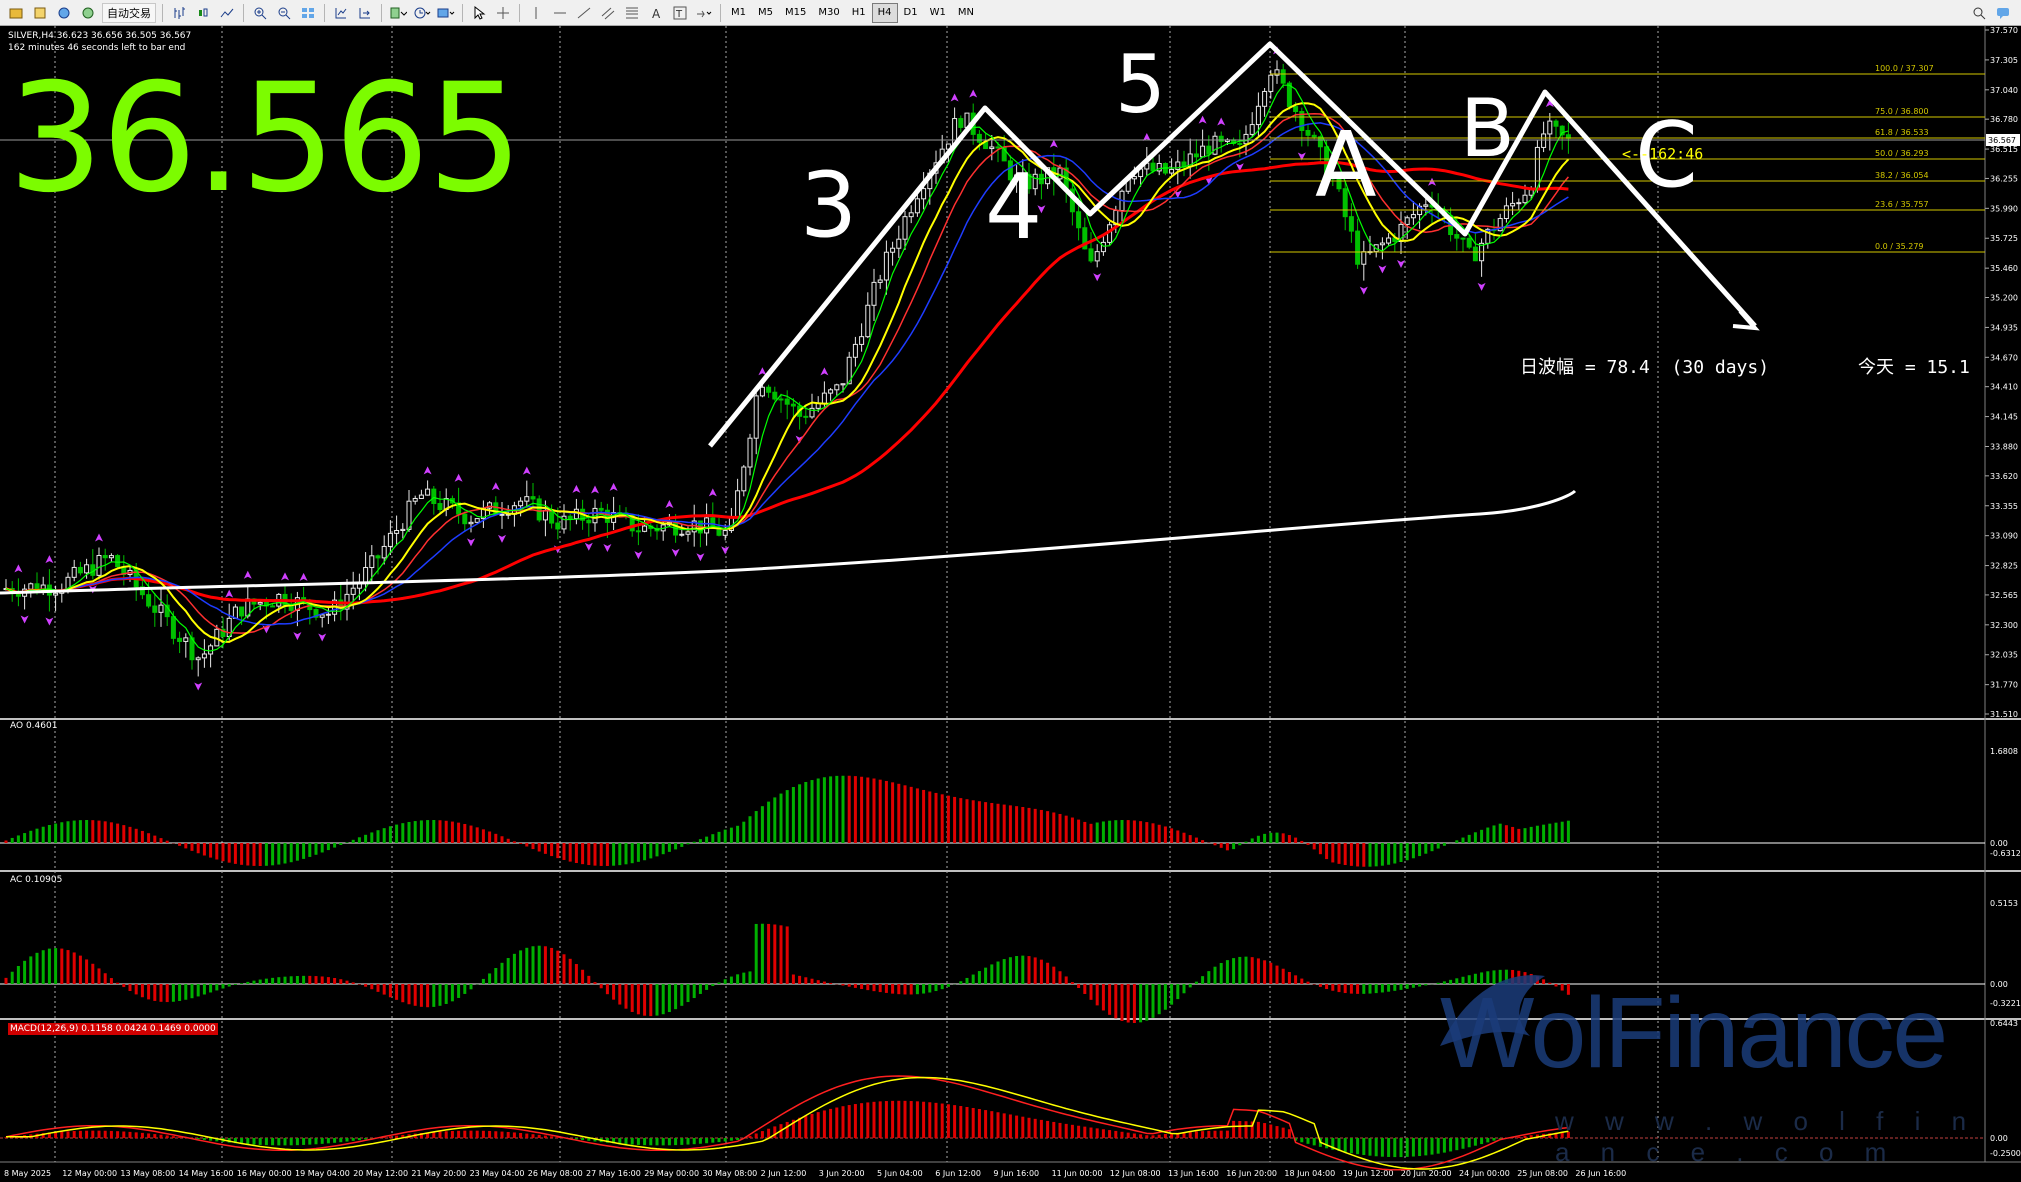 Image resolution: width=2021 pixels, height=1182 pixels. Describe the element at coordinates (656, 13) in the screenshot. I see `text-icon: A` at that location.